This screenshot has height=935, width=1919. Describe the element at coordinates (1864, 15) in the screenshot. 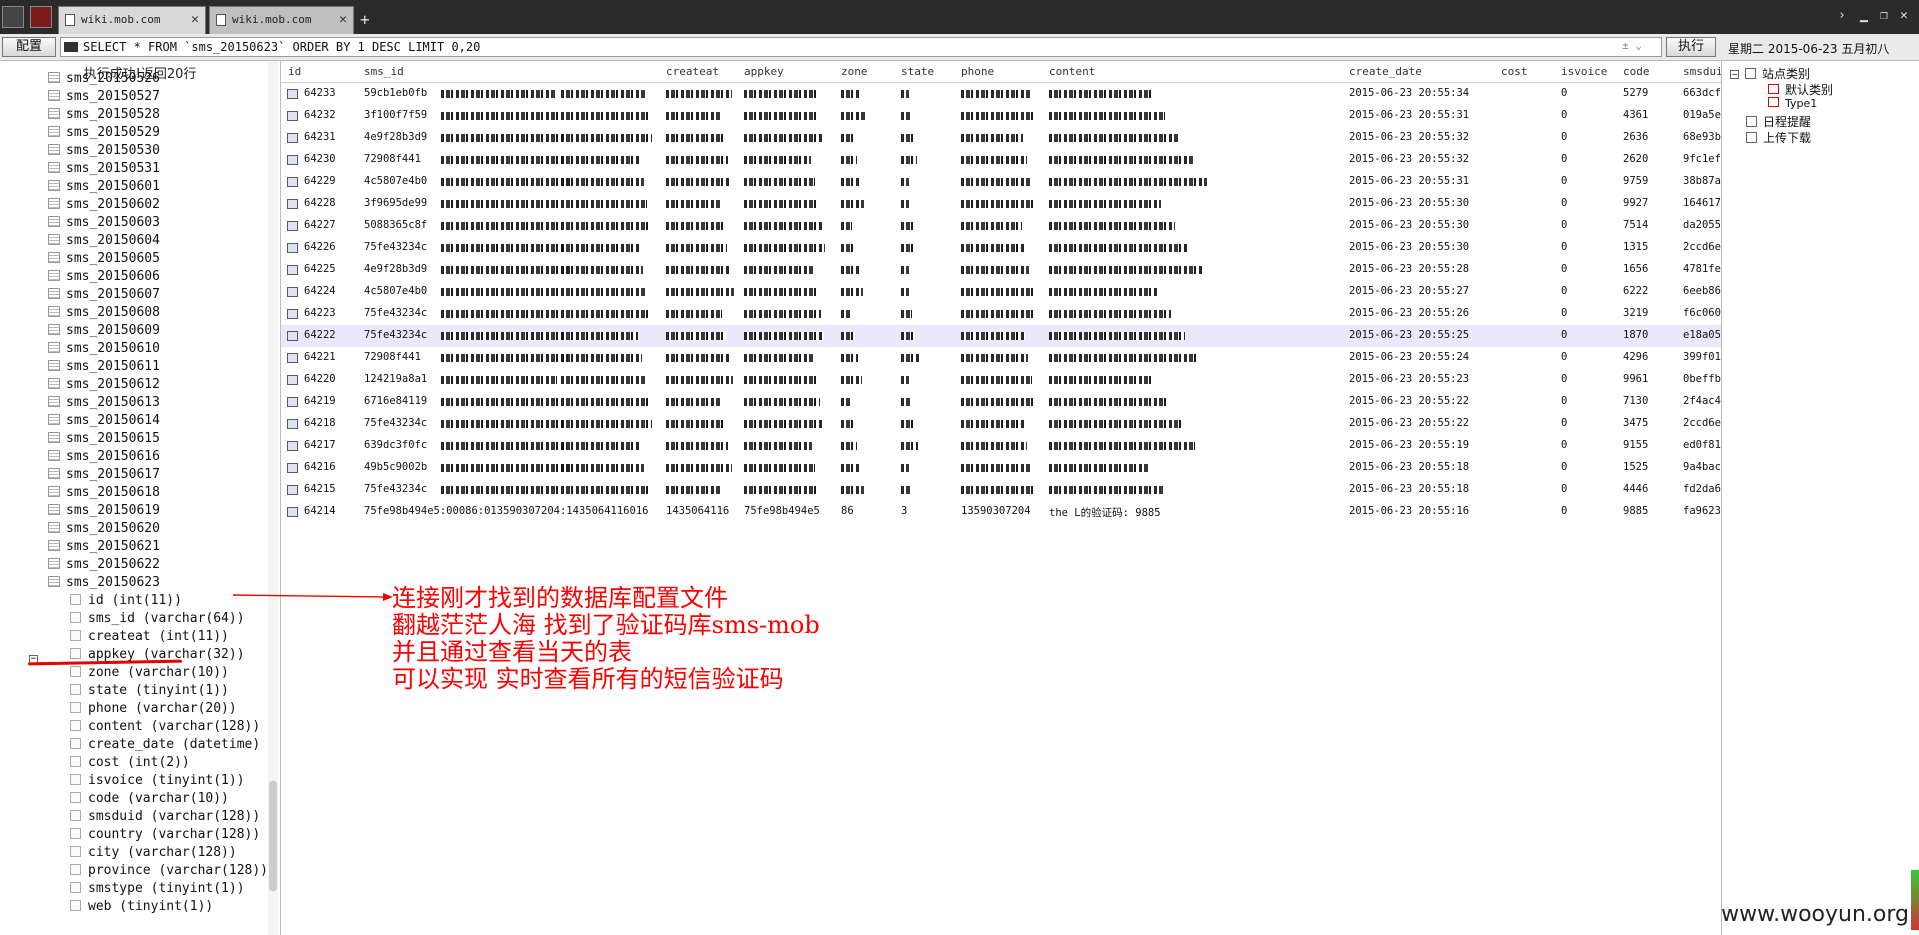

I see `minimize-icon: ▁` at that location.